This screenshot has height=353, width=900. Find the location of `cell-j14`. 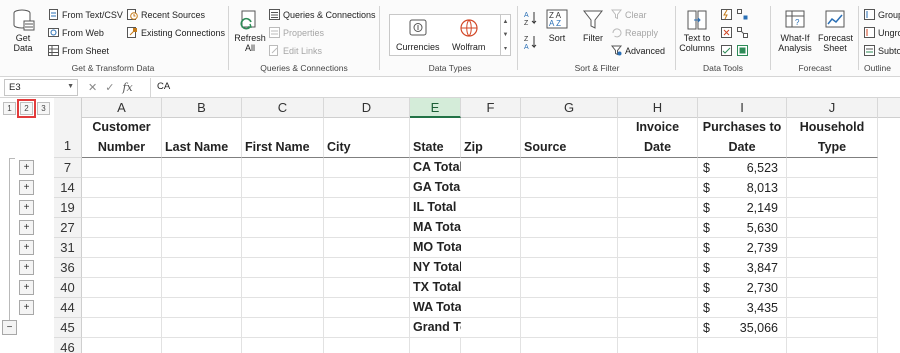

cell-j14 is located at coordinates (832, 188).